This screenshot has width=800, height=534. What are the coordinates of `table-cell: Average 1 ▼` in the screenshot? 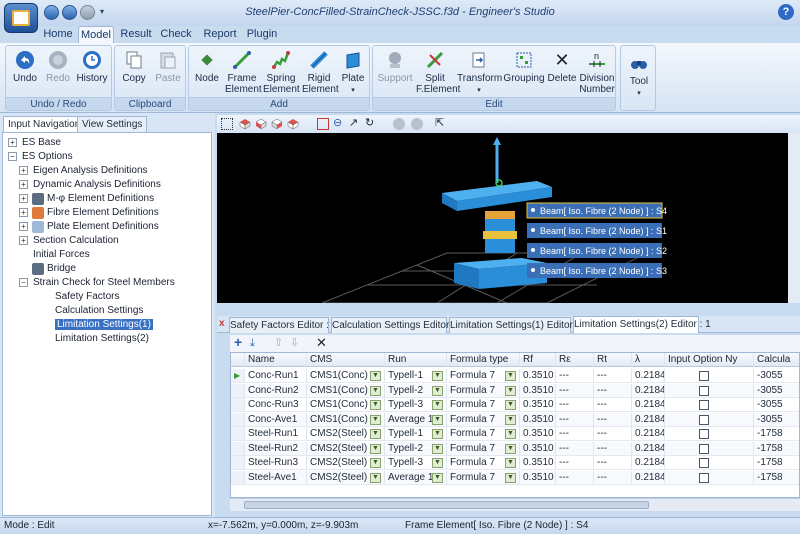 It's located at (416, 477).